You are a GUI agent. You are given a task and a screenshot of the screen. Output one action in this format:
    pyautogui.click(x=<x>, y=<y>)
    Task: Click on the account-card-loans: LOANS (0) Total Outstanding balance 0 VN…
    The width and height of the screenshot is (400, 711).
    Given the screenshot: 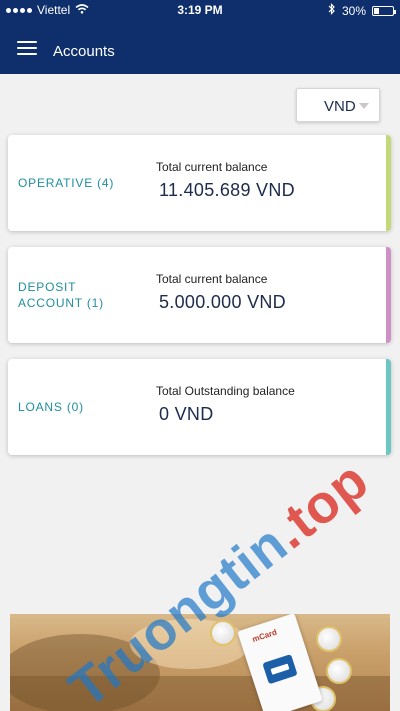 What is the action you would take?
    pyautogui.click(x=199, y=407)
    